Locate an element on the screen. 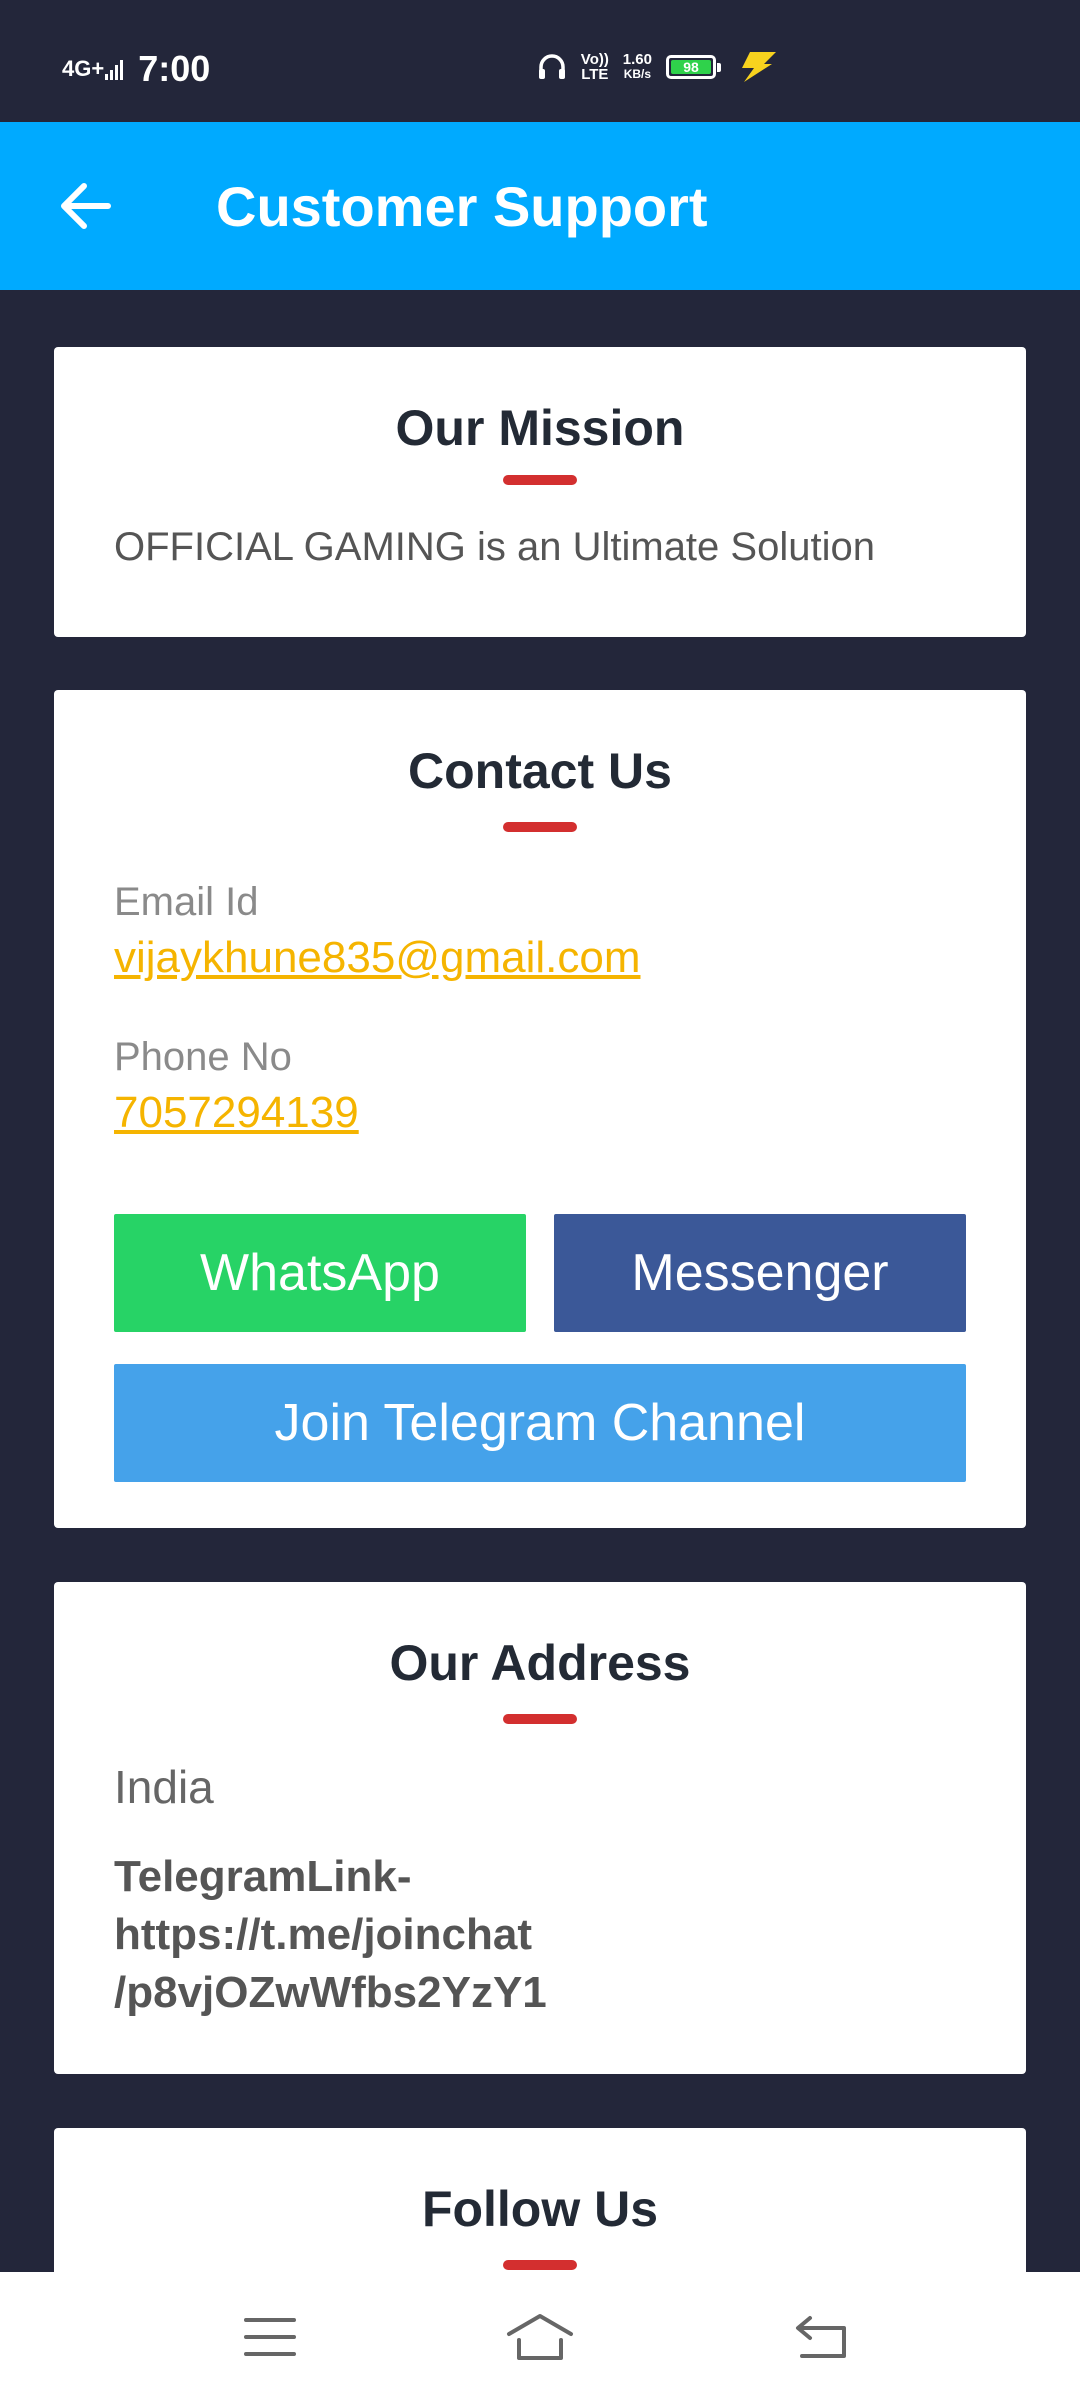 Image resolution: width=1080 pixels, height=2400 pixels. network-speed: 1.60 KB/s is located at coordinates (637, 67).